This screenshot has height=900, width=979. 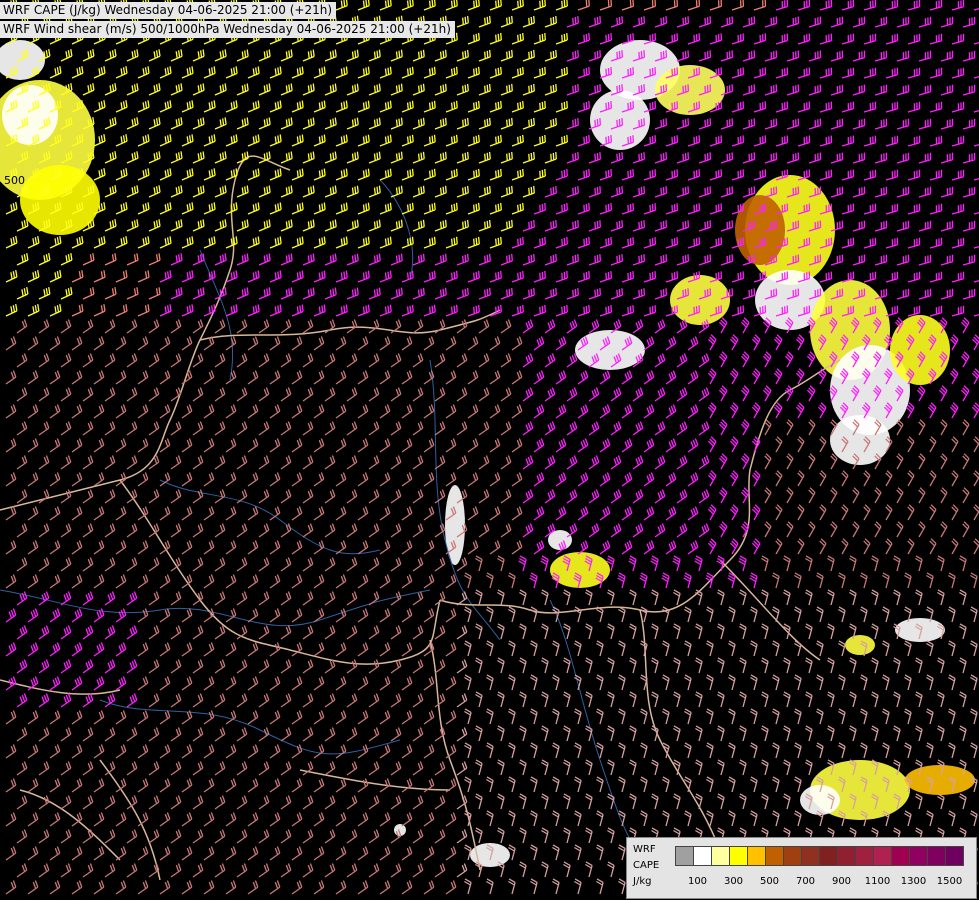 What do you see at coordinates (14, 180) in the screenshot?
I see `cape-contour-label: 500` at bounding box center [14, 180].